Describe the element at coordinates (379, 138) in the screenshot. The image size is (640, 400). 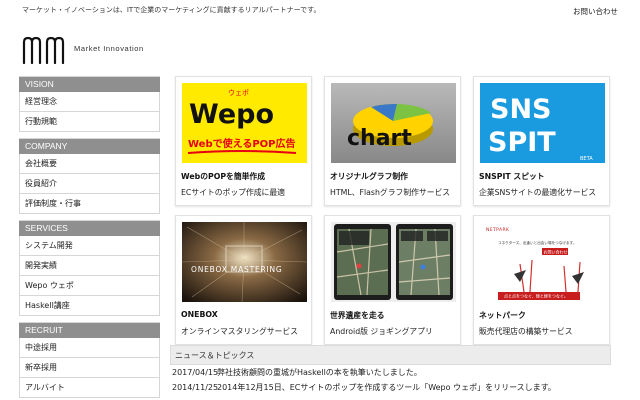
I see `chart-logo-text: chart` at that location.